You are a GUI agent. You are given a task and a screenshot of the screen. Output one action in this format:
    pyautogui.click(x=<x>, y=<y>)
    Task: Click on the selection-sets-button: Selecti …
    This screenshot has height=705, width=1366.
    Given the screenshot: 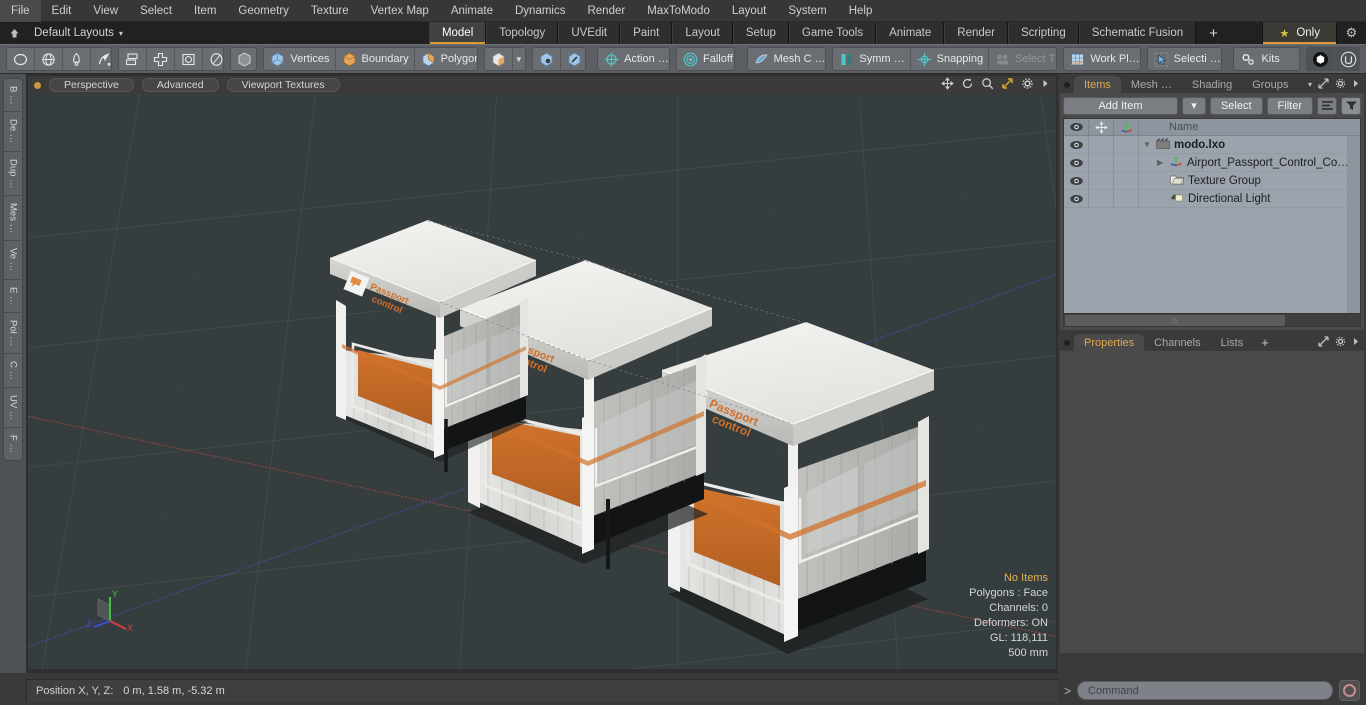 What is the action you would take?
    pyautogui.click(x=1184, y=59)
    